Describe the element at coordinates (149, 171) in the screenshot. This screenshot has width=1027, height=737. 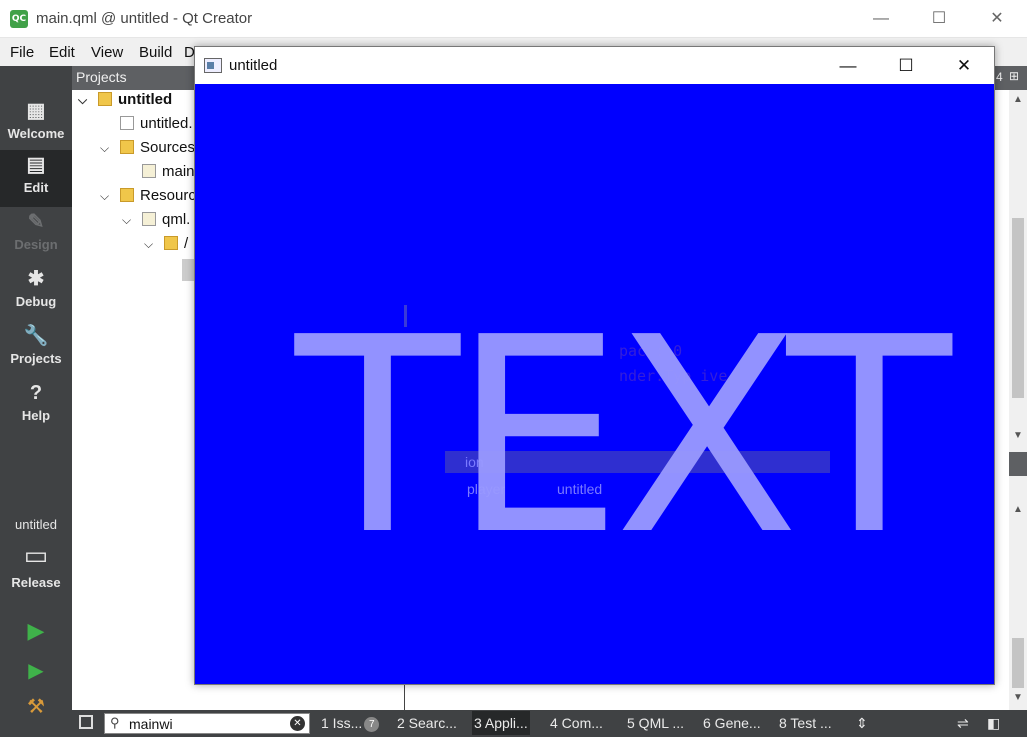
I see `cpp-file-icon` at that location.